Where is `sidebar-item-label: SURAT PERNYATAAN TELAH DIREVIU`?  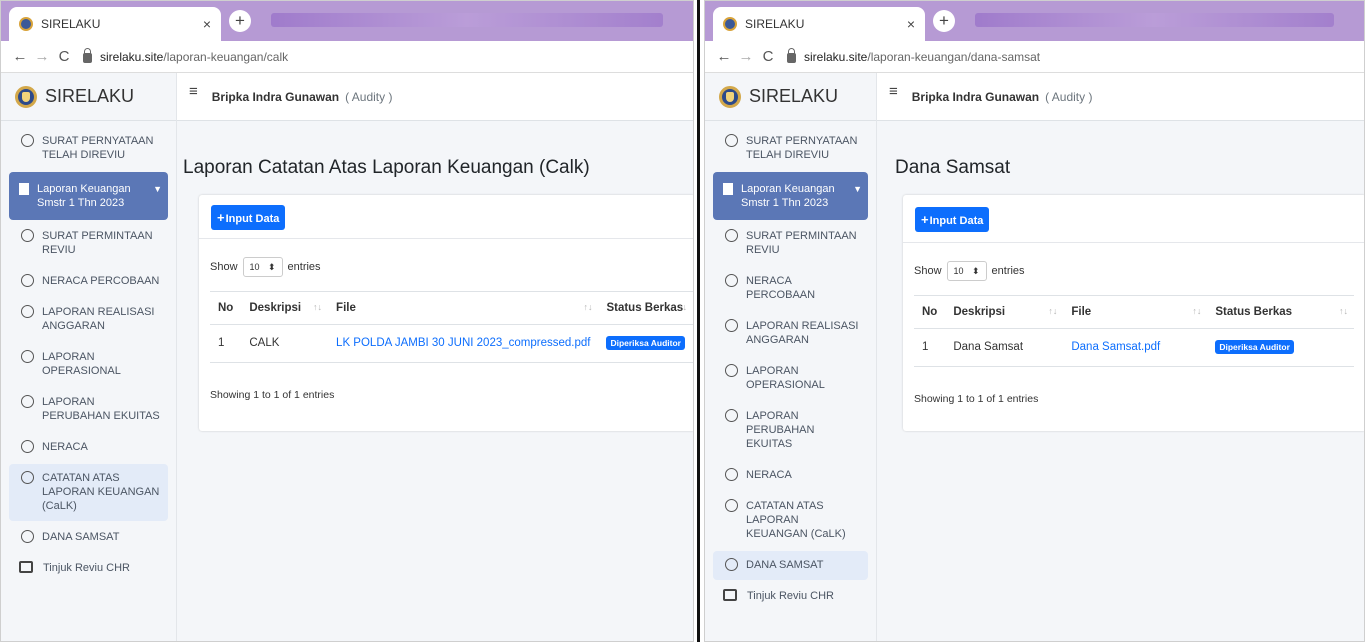
sidebar-item-label: SURAT PERNYATAAN TELAH DIREVIU is located at coordinates (98, 148).